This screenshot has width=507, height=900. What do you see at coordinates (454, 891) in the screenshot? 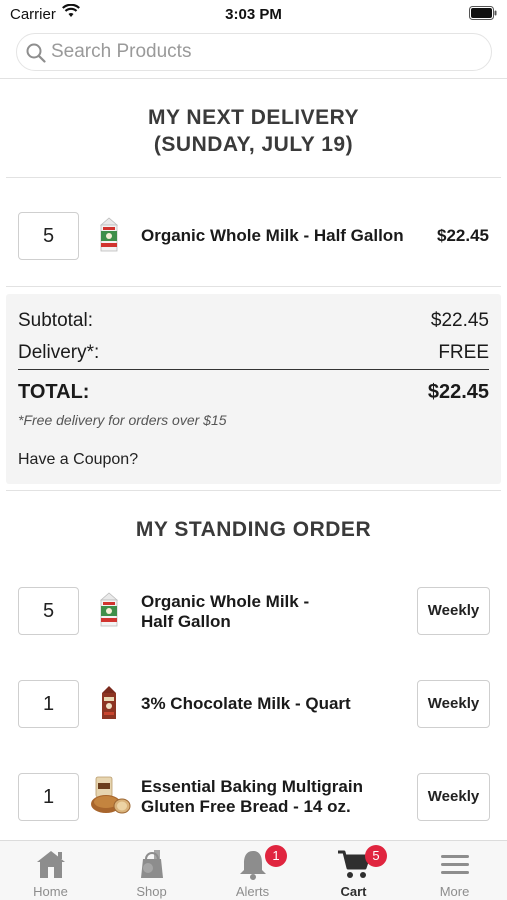
I see `tab-label: More` at bounding box center [454, 891].